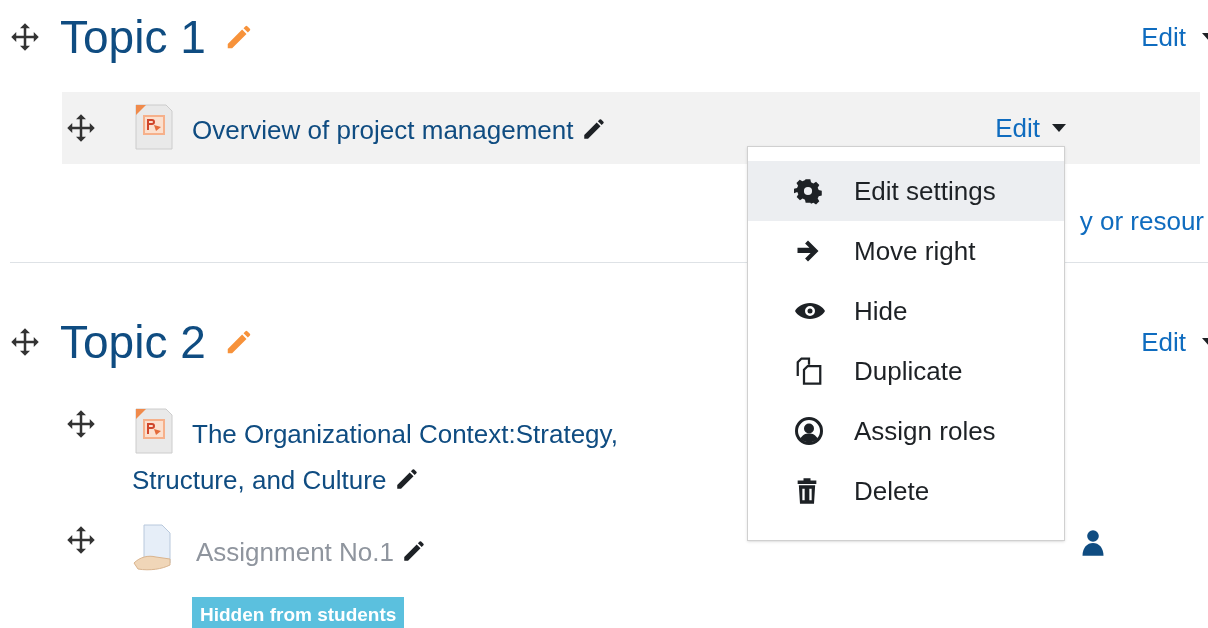 The width and height of the screenshot is (1208, 628). What do you see at coordinates (298, 612) in the screenshot?
I see `hidden-badge: Hidden from students` at bounding box center [298, 612].